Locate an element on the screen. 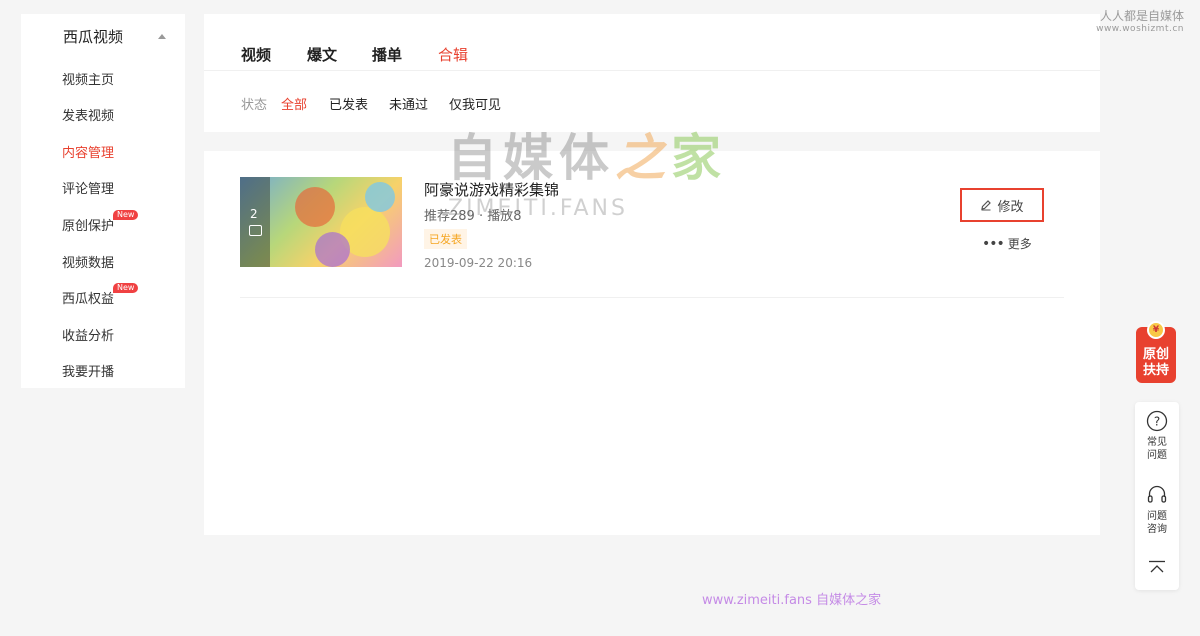  more-button: ••• 更多 is located at coordinates (1007, 243).